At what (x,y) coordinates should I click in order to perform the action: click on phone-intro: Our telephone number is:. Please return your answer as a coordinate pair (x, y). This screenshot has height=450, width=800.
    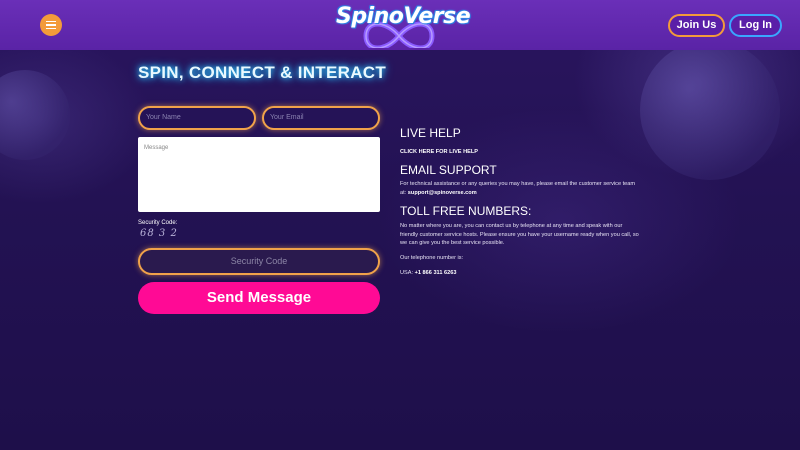
    Looking at the image, I should click on (432, 258).